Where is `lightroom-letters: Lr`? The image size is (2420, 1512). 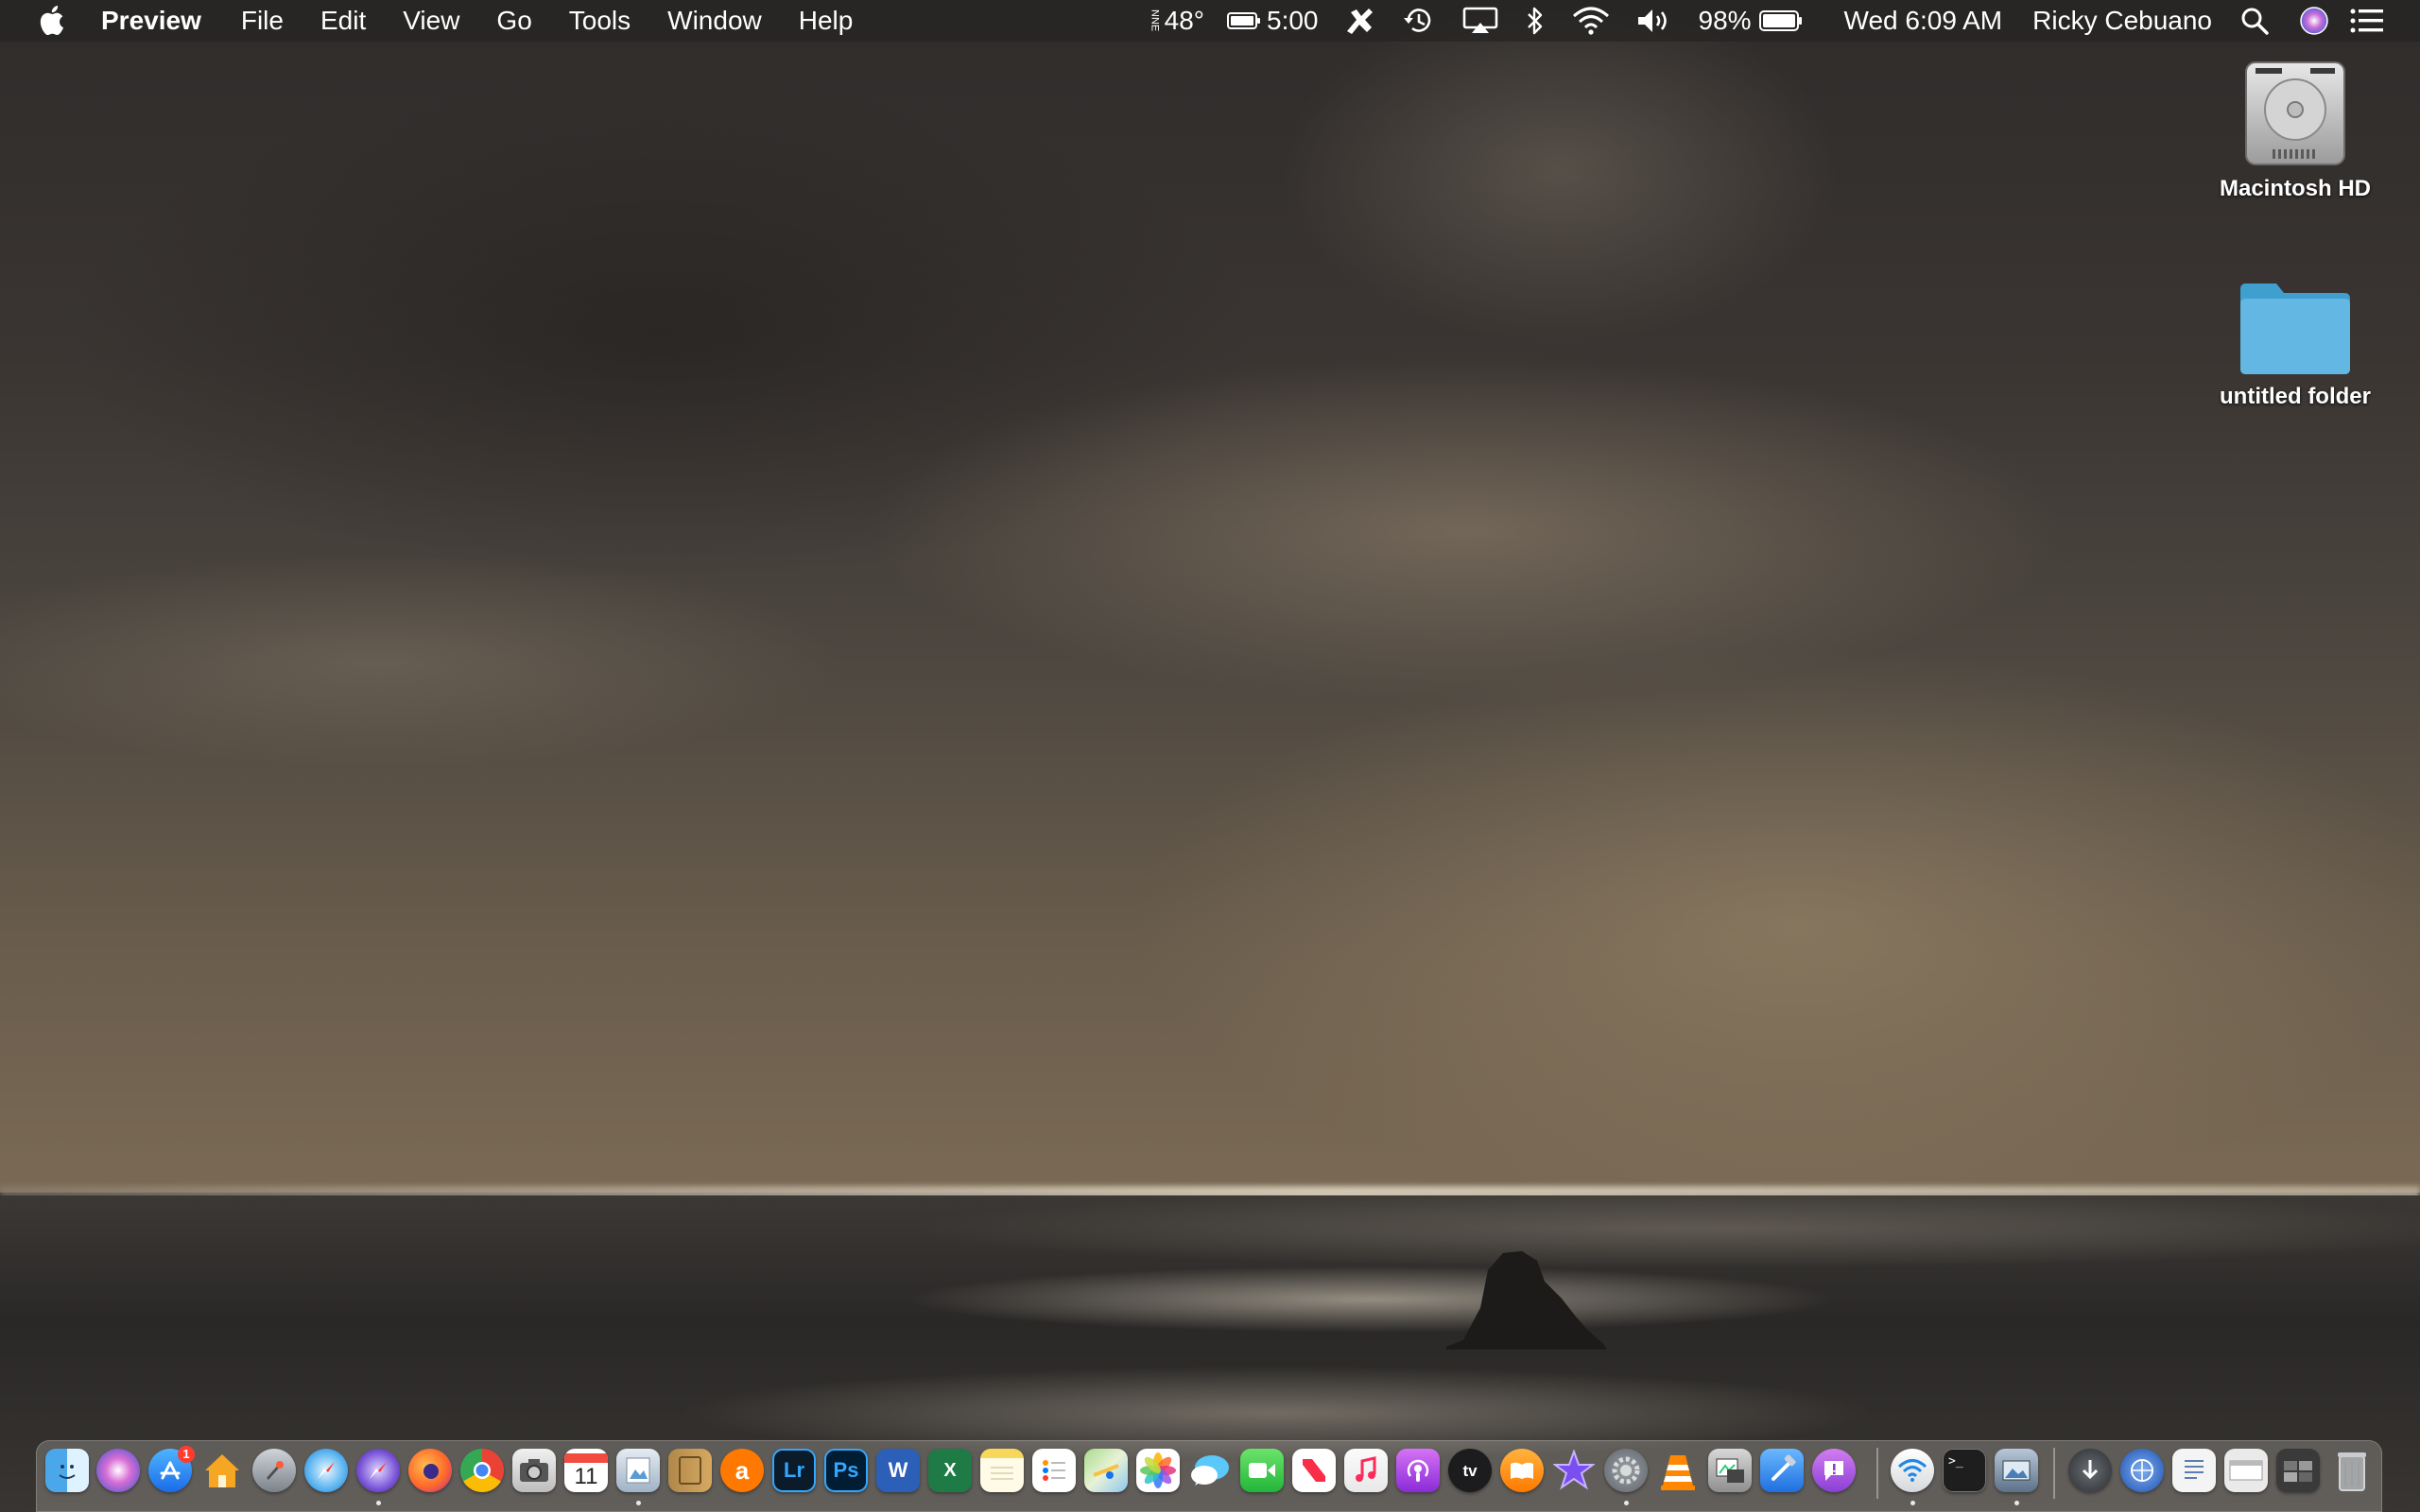
lightroom-letters: Lr is located at coordinates (794, 1470).